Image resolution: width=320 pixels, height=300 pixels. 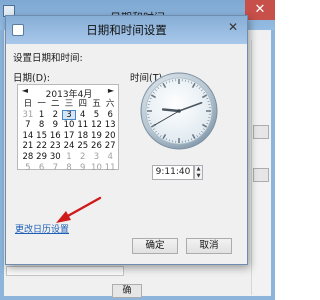 I want to click on time-input: 9:11:40, so click(x=173, y=172).